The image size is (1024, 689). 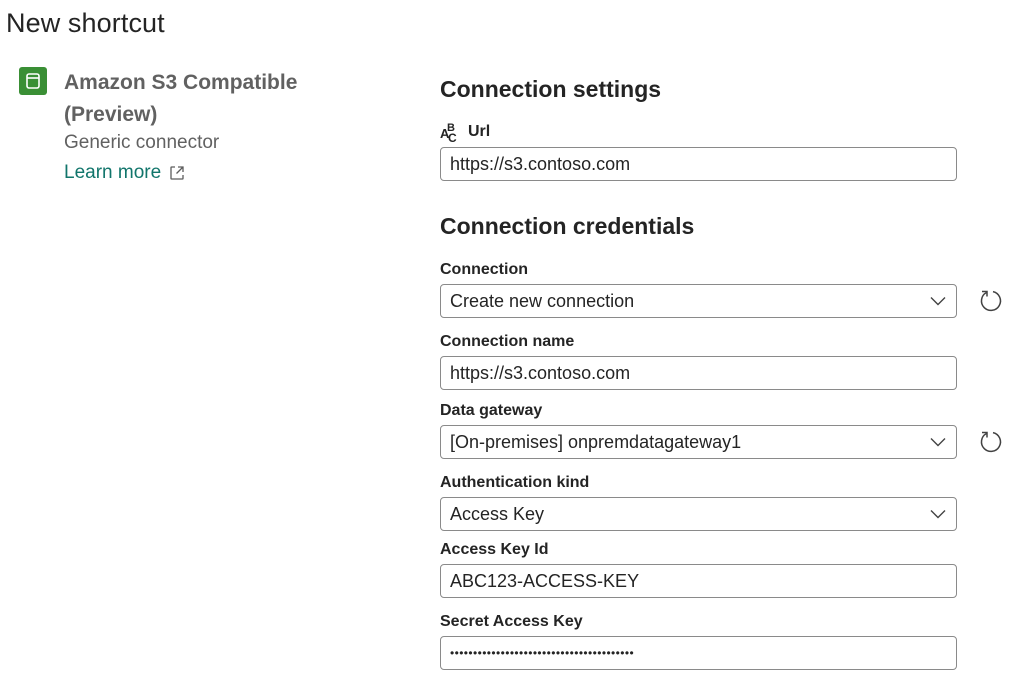 I want to click on access-key-id-input, so click(x=698, y=581).